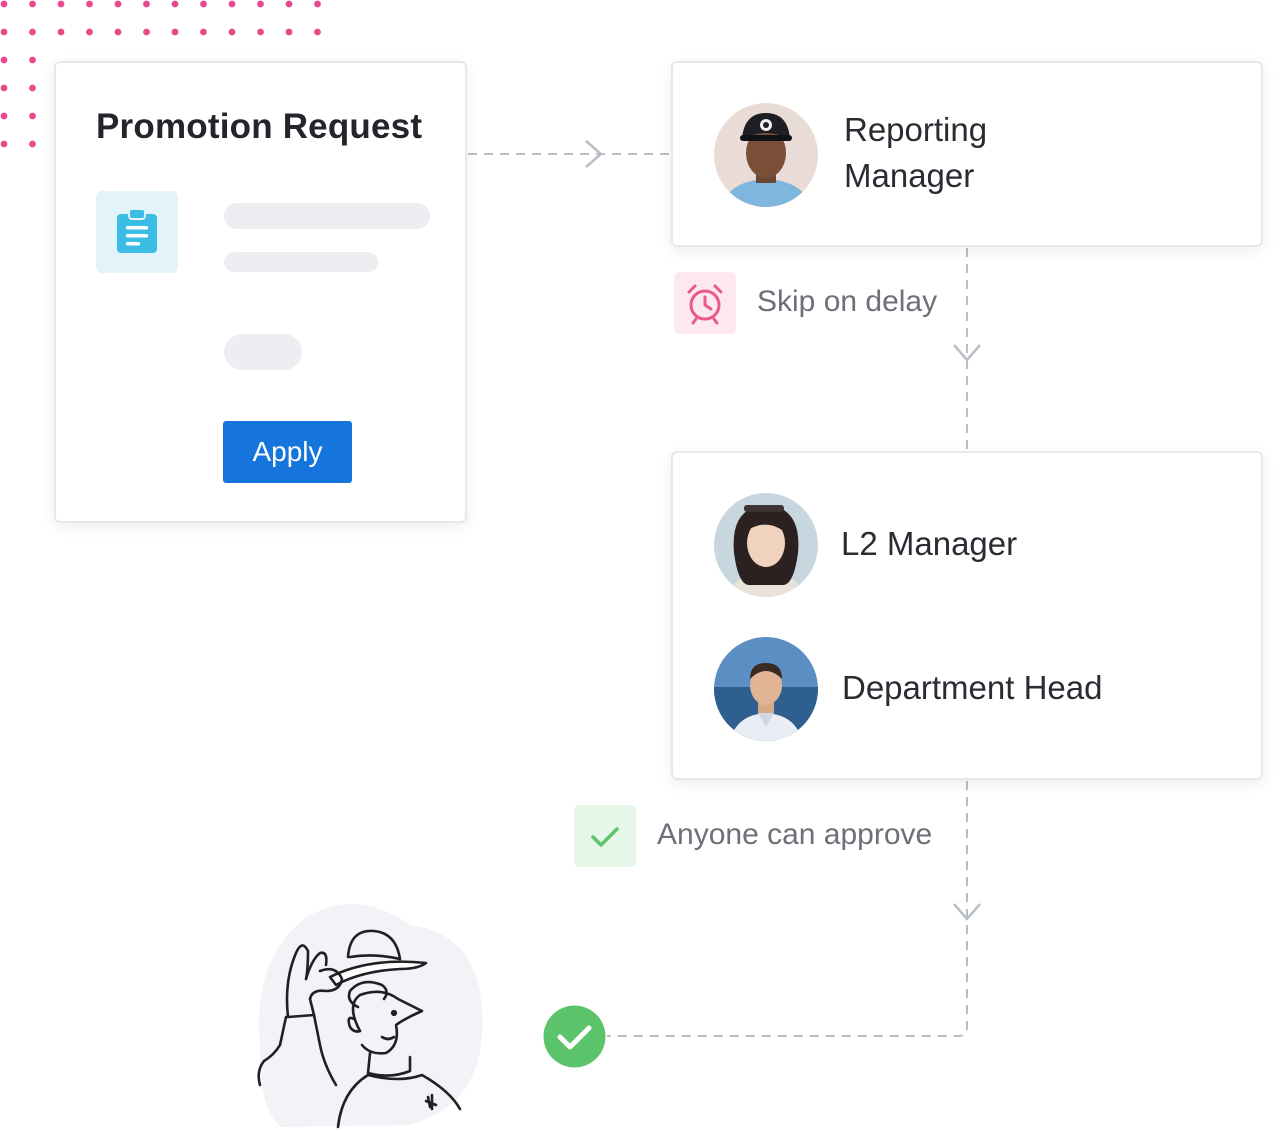 This screenshot has height=1131, width=1280. I want to click on reporting-manager-card: Reporting Manager, so click(967, 154).